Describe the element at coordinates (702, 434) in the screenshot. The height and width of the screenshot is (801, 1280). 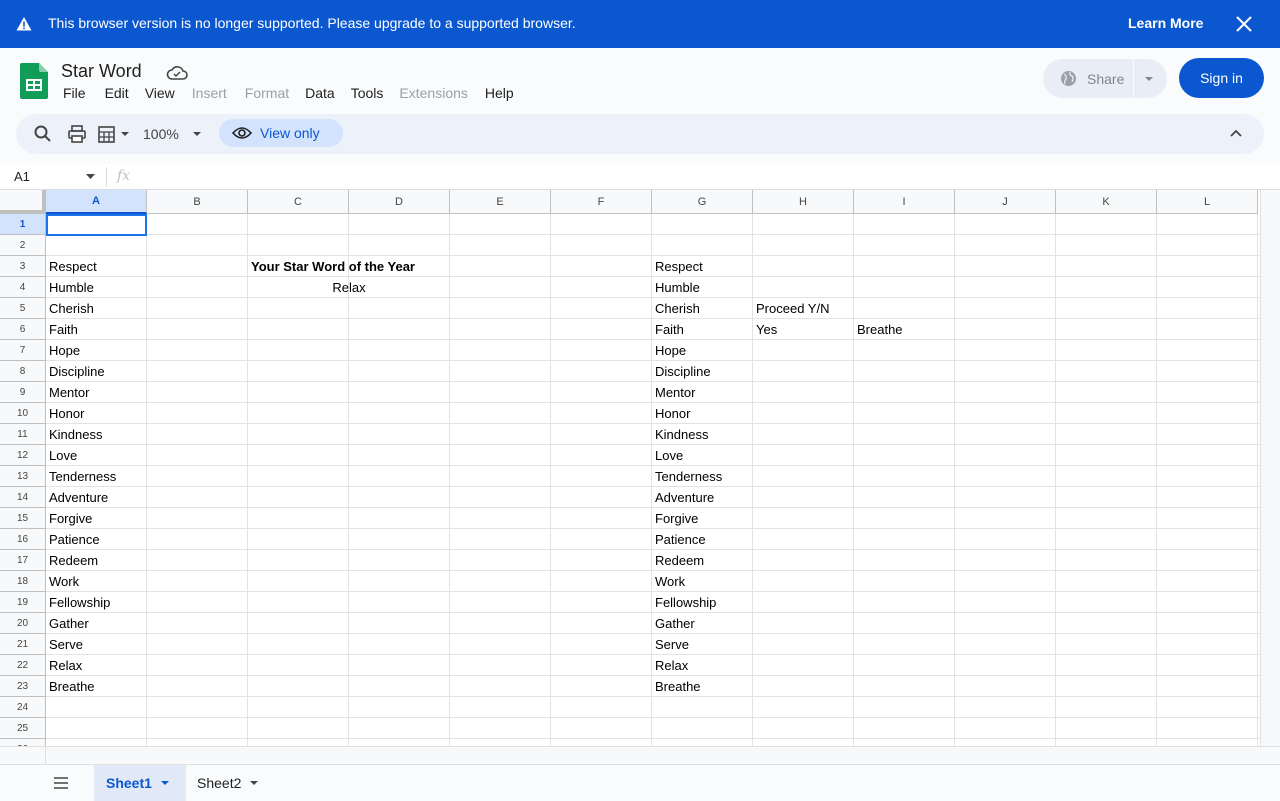
I see `cell-g11: Kindness` at that location.